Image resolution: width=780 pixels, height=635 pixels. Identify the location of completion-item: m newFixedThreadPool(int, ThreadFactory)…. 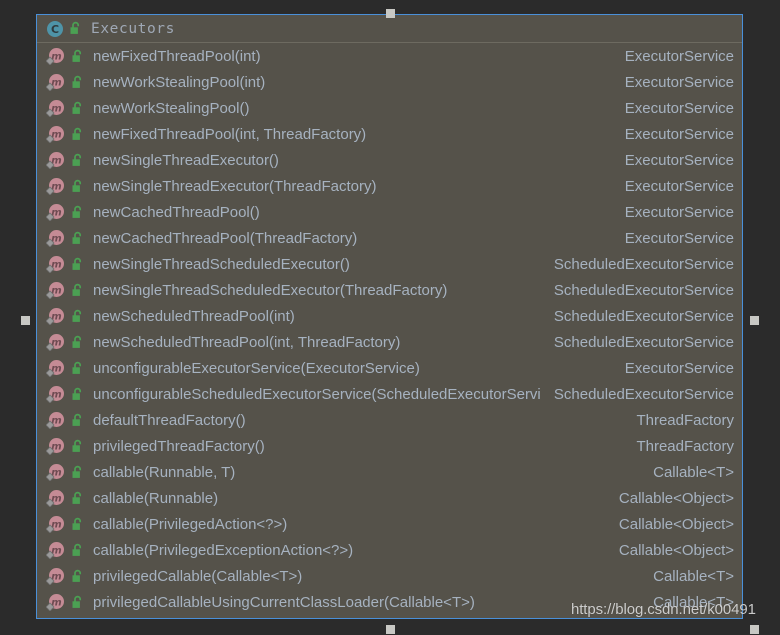
(389, 134).